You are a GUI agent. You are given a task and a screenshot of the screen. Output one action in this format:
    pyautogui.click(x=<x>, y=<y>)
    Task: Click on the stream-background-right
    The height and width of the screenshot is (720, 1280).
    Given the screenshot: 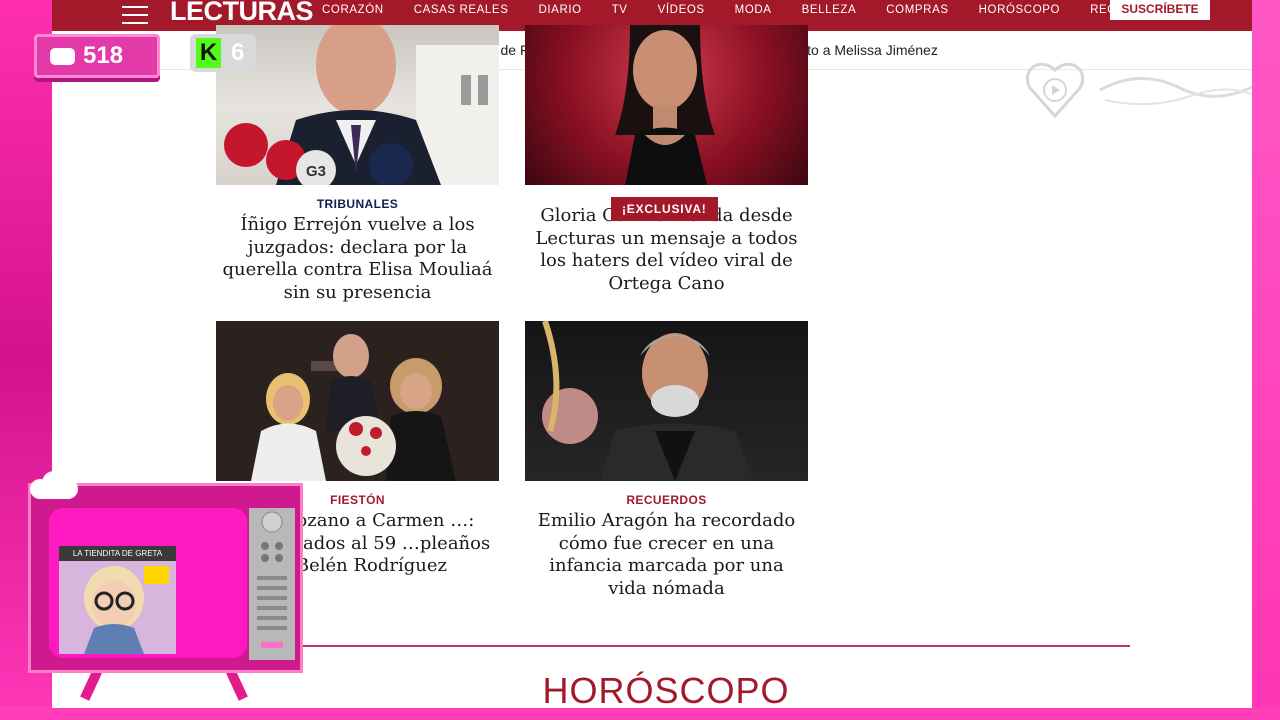 What is the action you would take?
    pyautogui.click(x=1266, y=360)
    